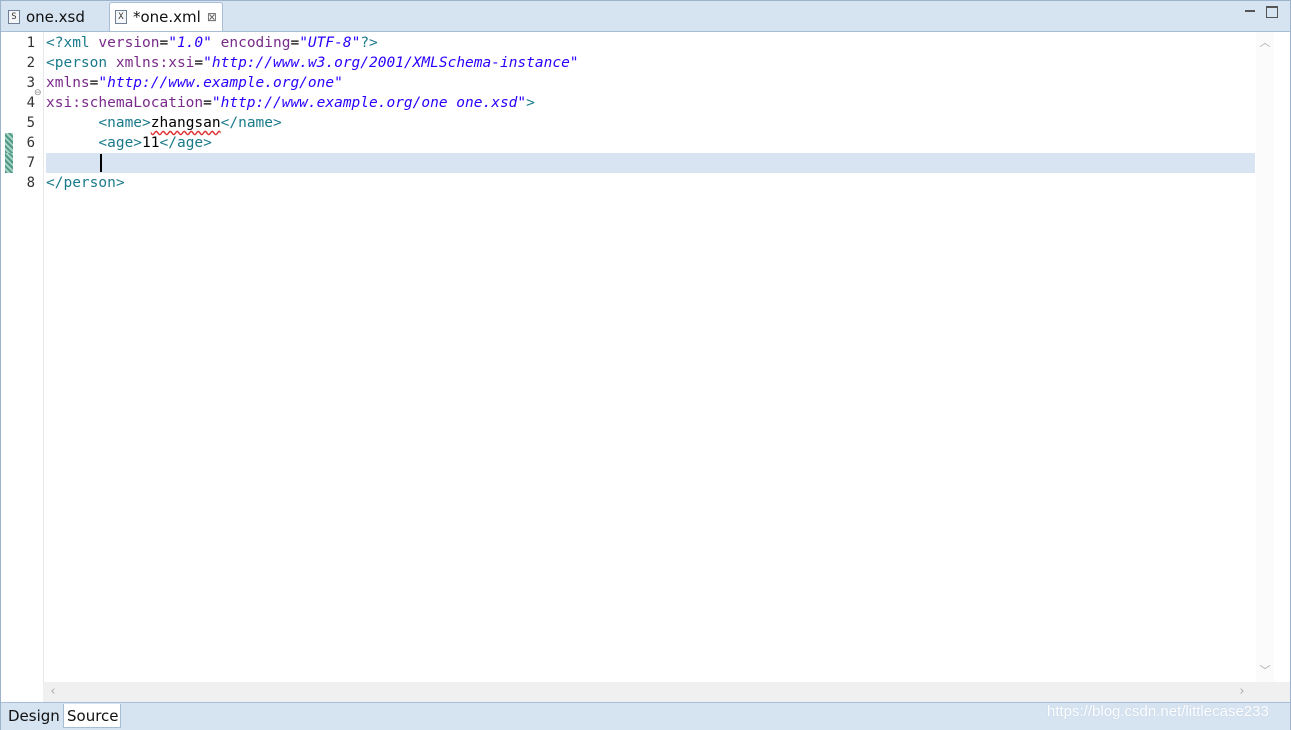  What do you see at coordinates (68, 83) in the screenshot?
I see `code-token: xmlns` at bounding box center [68, 83].